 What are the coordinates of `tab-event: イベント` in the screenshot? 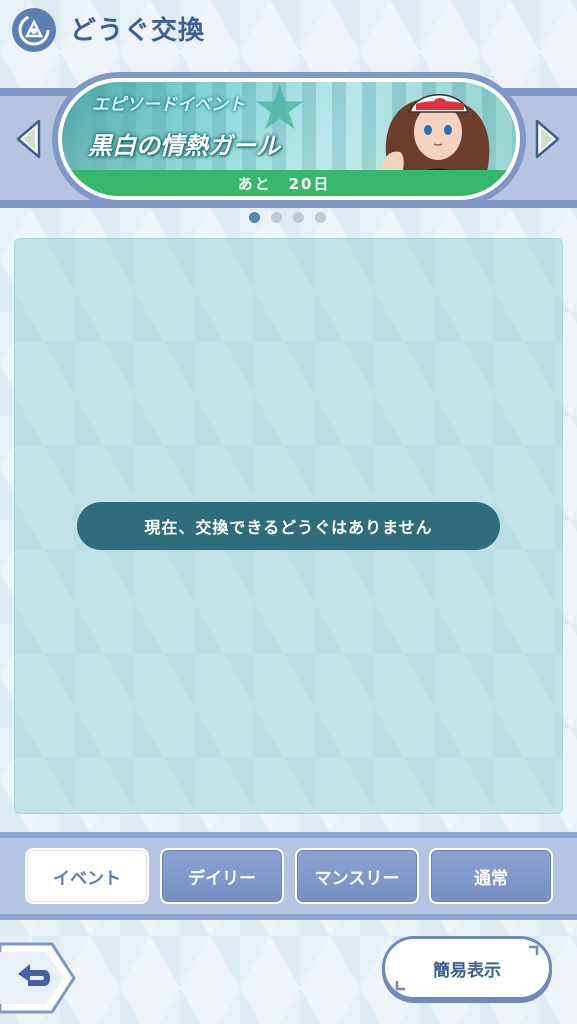 It's located at (87, 876).